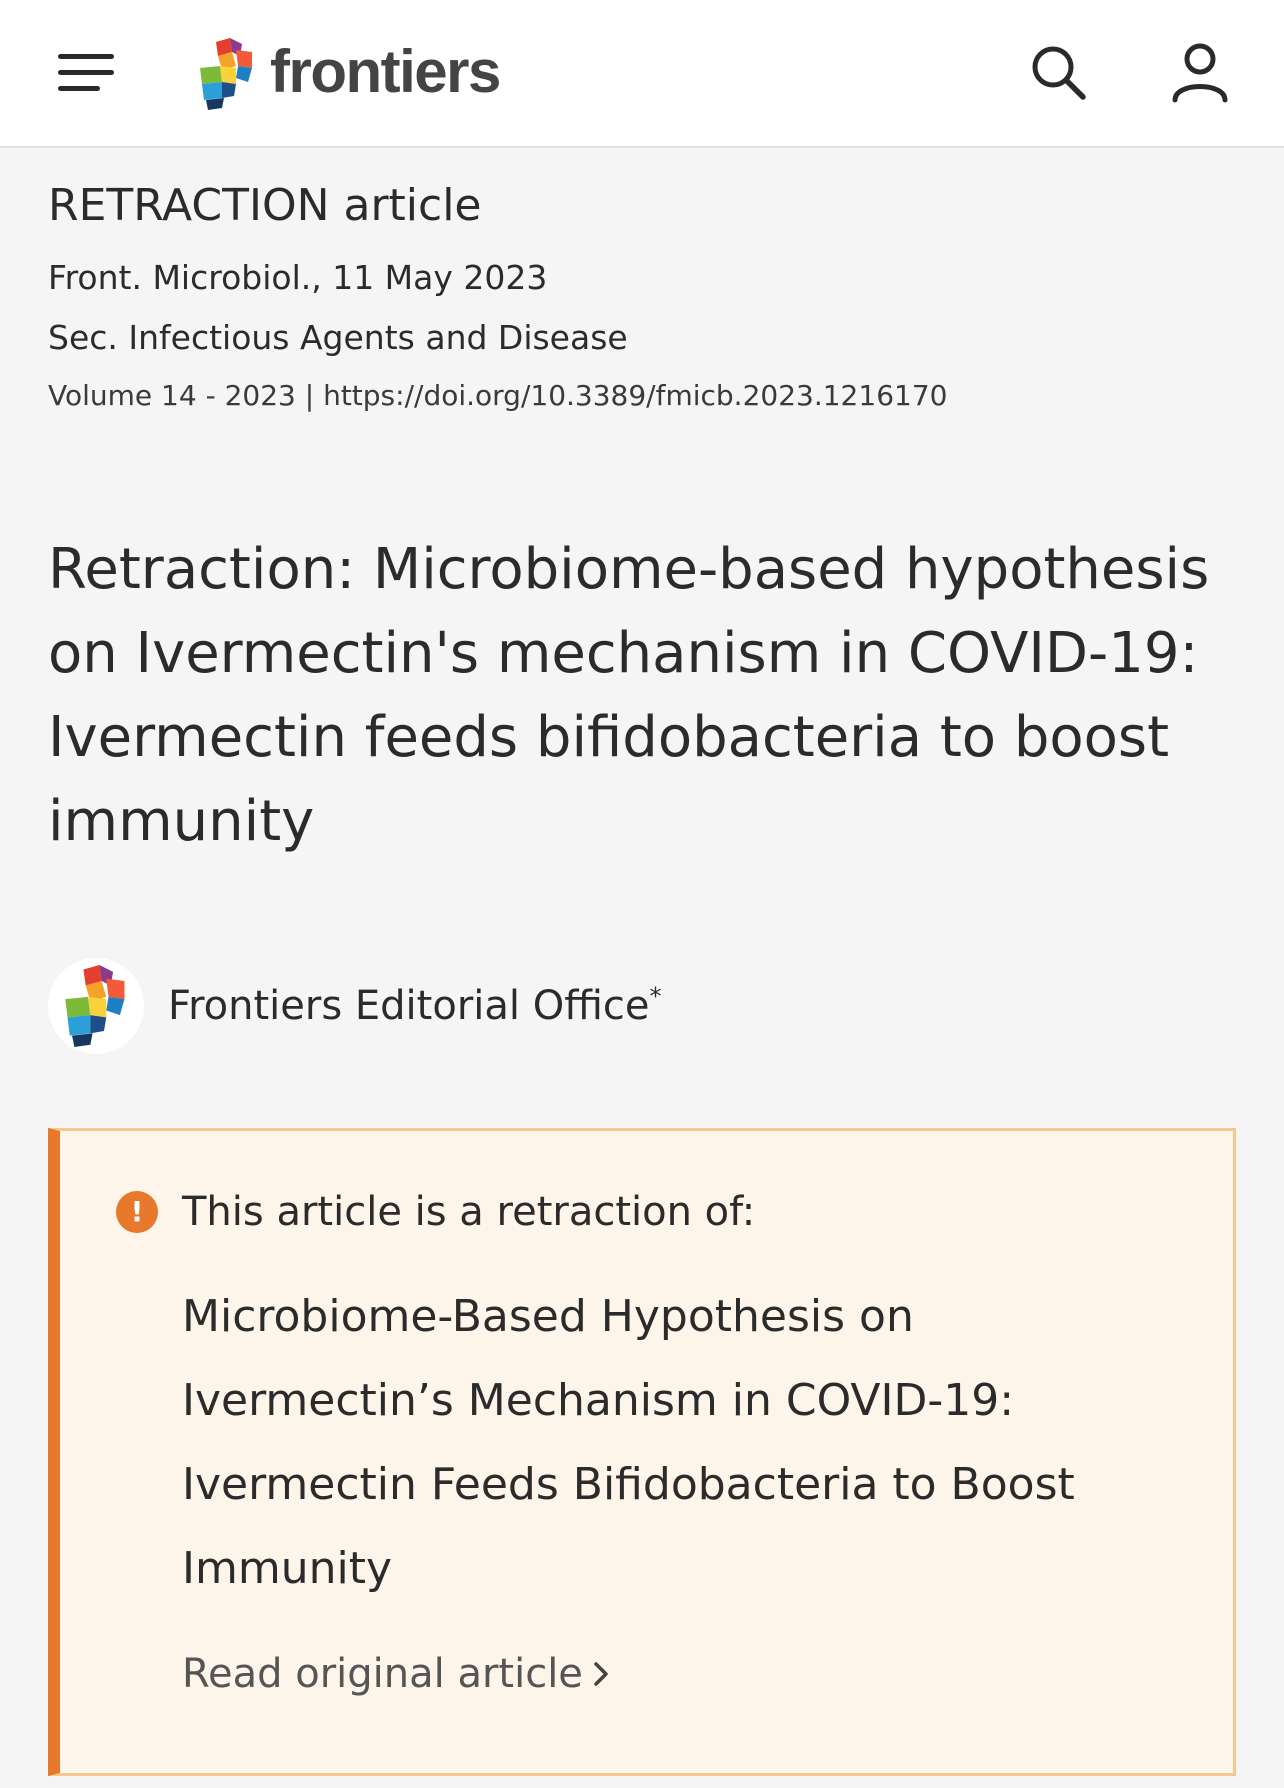 The height and width of the screenshot is (1788, 1284). I want to click on avatar, so click(96, 1006).